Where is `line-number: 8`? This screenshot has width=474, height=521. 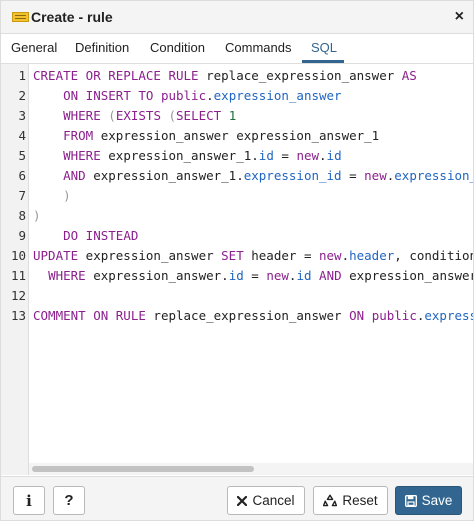
line-number: 8 is located at coordinates (22, 215).